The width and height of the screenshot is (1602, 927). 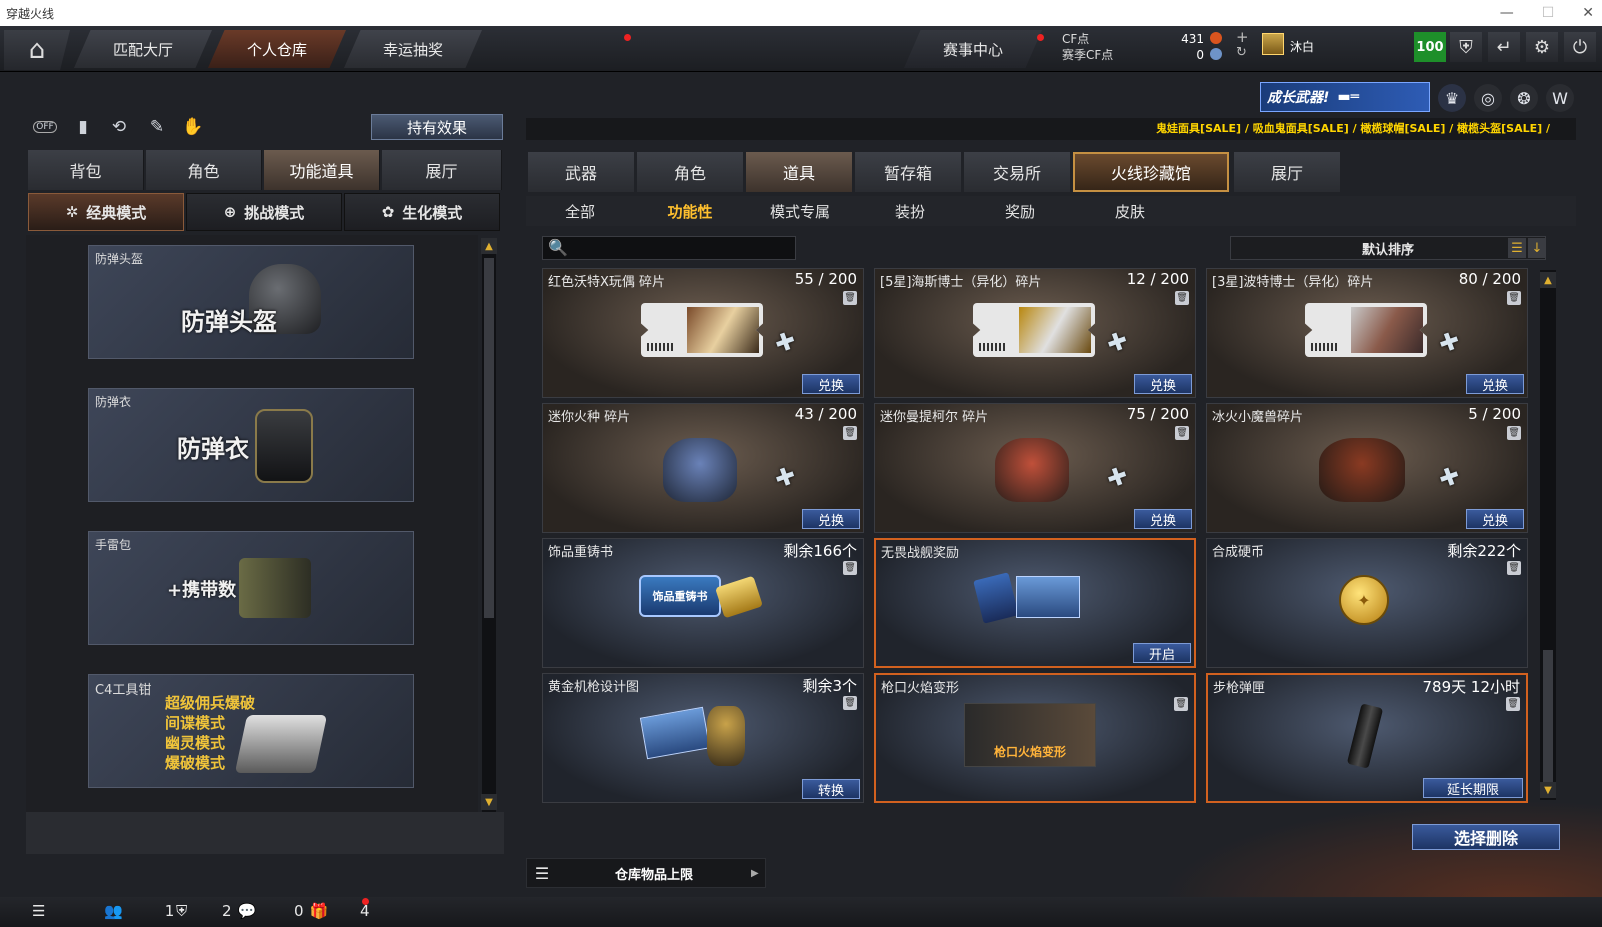 What do you see at coordinates (1035, 333) in the screenshot?
I see `item-card: [5星]海斯博士（异化）碎片 12 / 200 🗑 ✚ 兑换` at bounding box center [1035, 333].